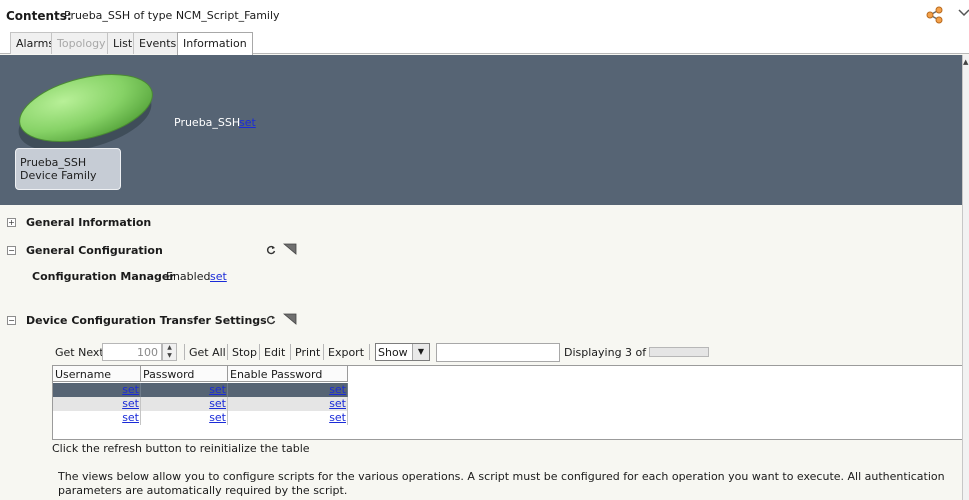 The image size is (969, 500). I want to click on collapse-general-configuration-icon: −, so click(11, 250).